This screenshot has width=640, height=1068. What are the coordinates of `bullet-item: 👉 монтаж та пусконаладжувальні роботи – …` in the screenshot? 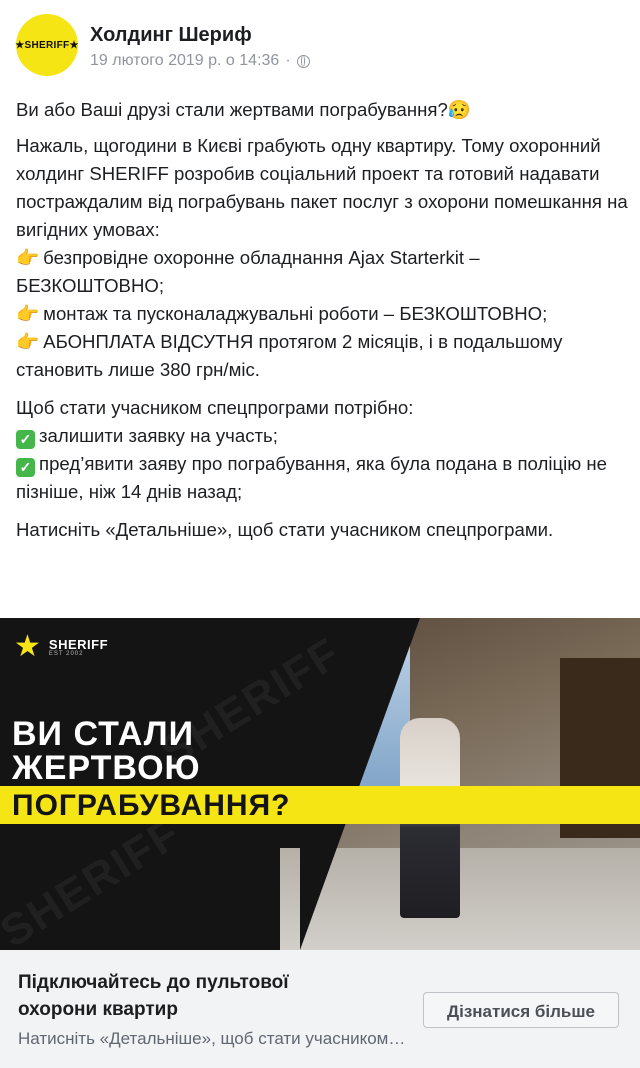 It's located at (322, 314).